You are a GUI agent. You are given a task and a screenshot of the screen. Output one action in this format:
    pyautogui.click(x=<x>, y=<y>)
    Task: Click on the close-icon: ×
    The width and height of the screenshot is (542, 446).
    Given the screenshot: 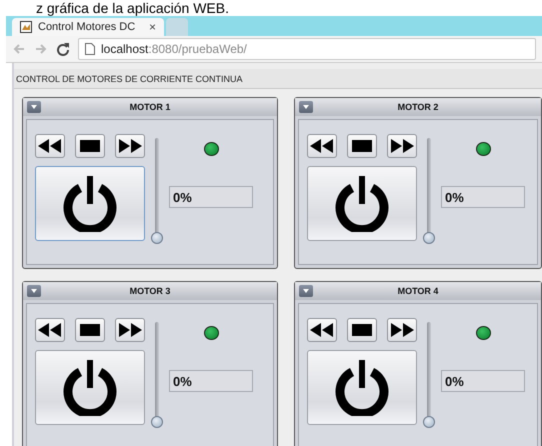 What is the action you would take?
    pyautogui.click(x=152, y=27)
    